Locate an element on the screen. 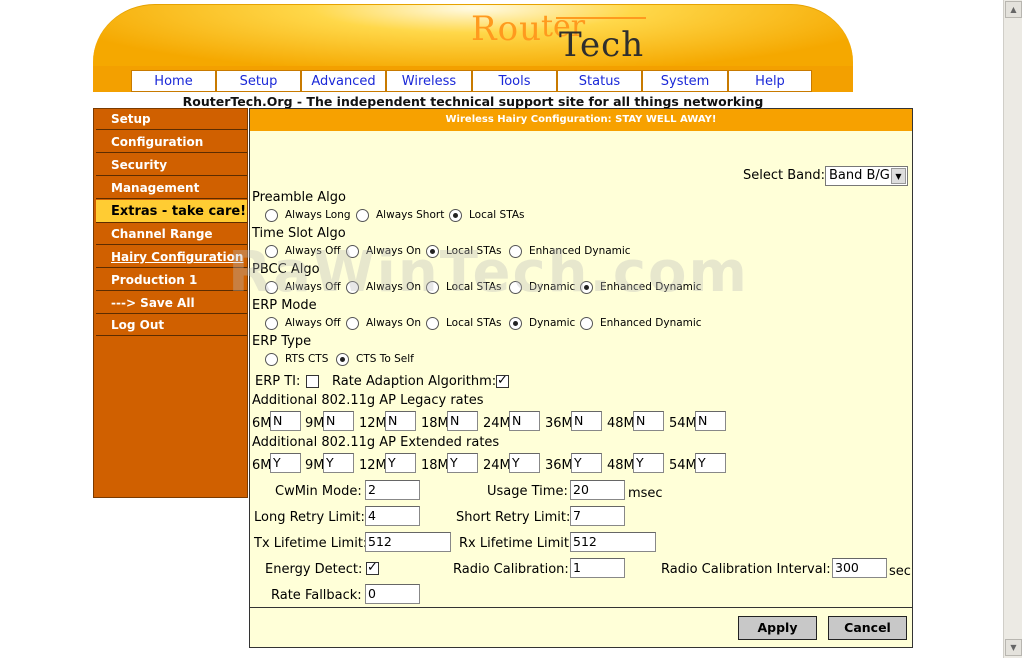  legacy-rate-18m-input: N is located at coordinates (462, 421).